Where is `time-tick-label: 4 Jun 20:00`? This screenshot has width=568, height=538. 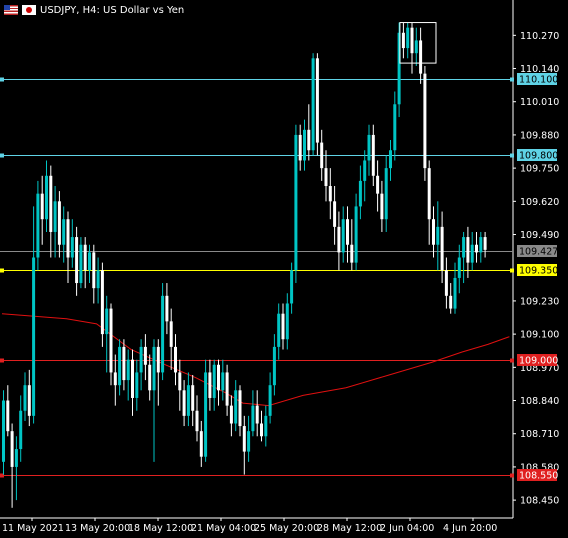
time-tick-label: 4 Jun 20:00 is located at coordinates (470, 528).